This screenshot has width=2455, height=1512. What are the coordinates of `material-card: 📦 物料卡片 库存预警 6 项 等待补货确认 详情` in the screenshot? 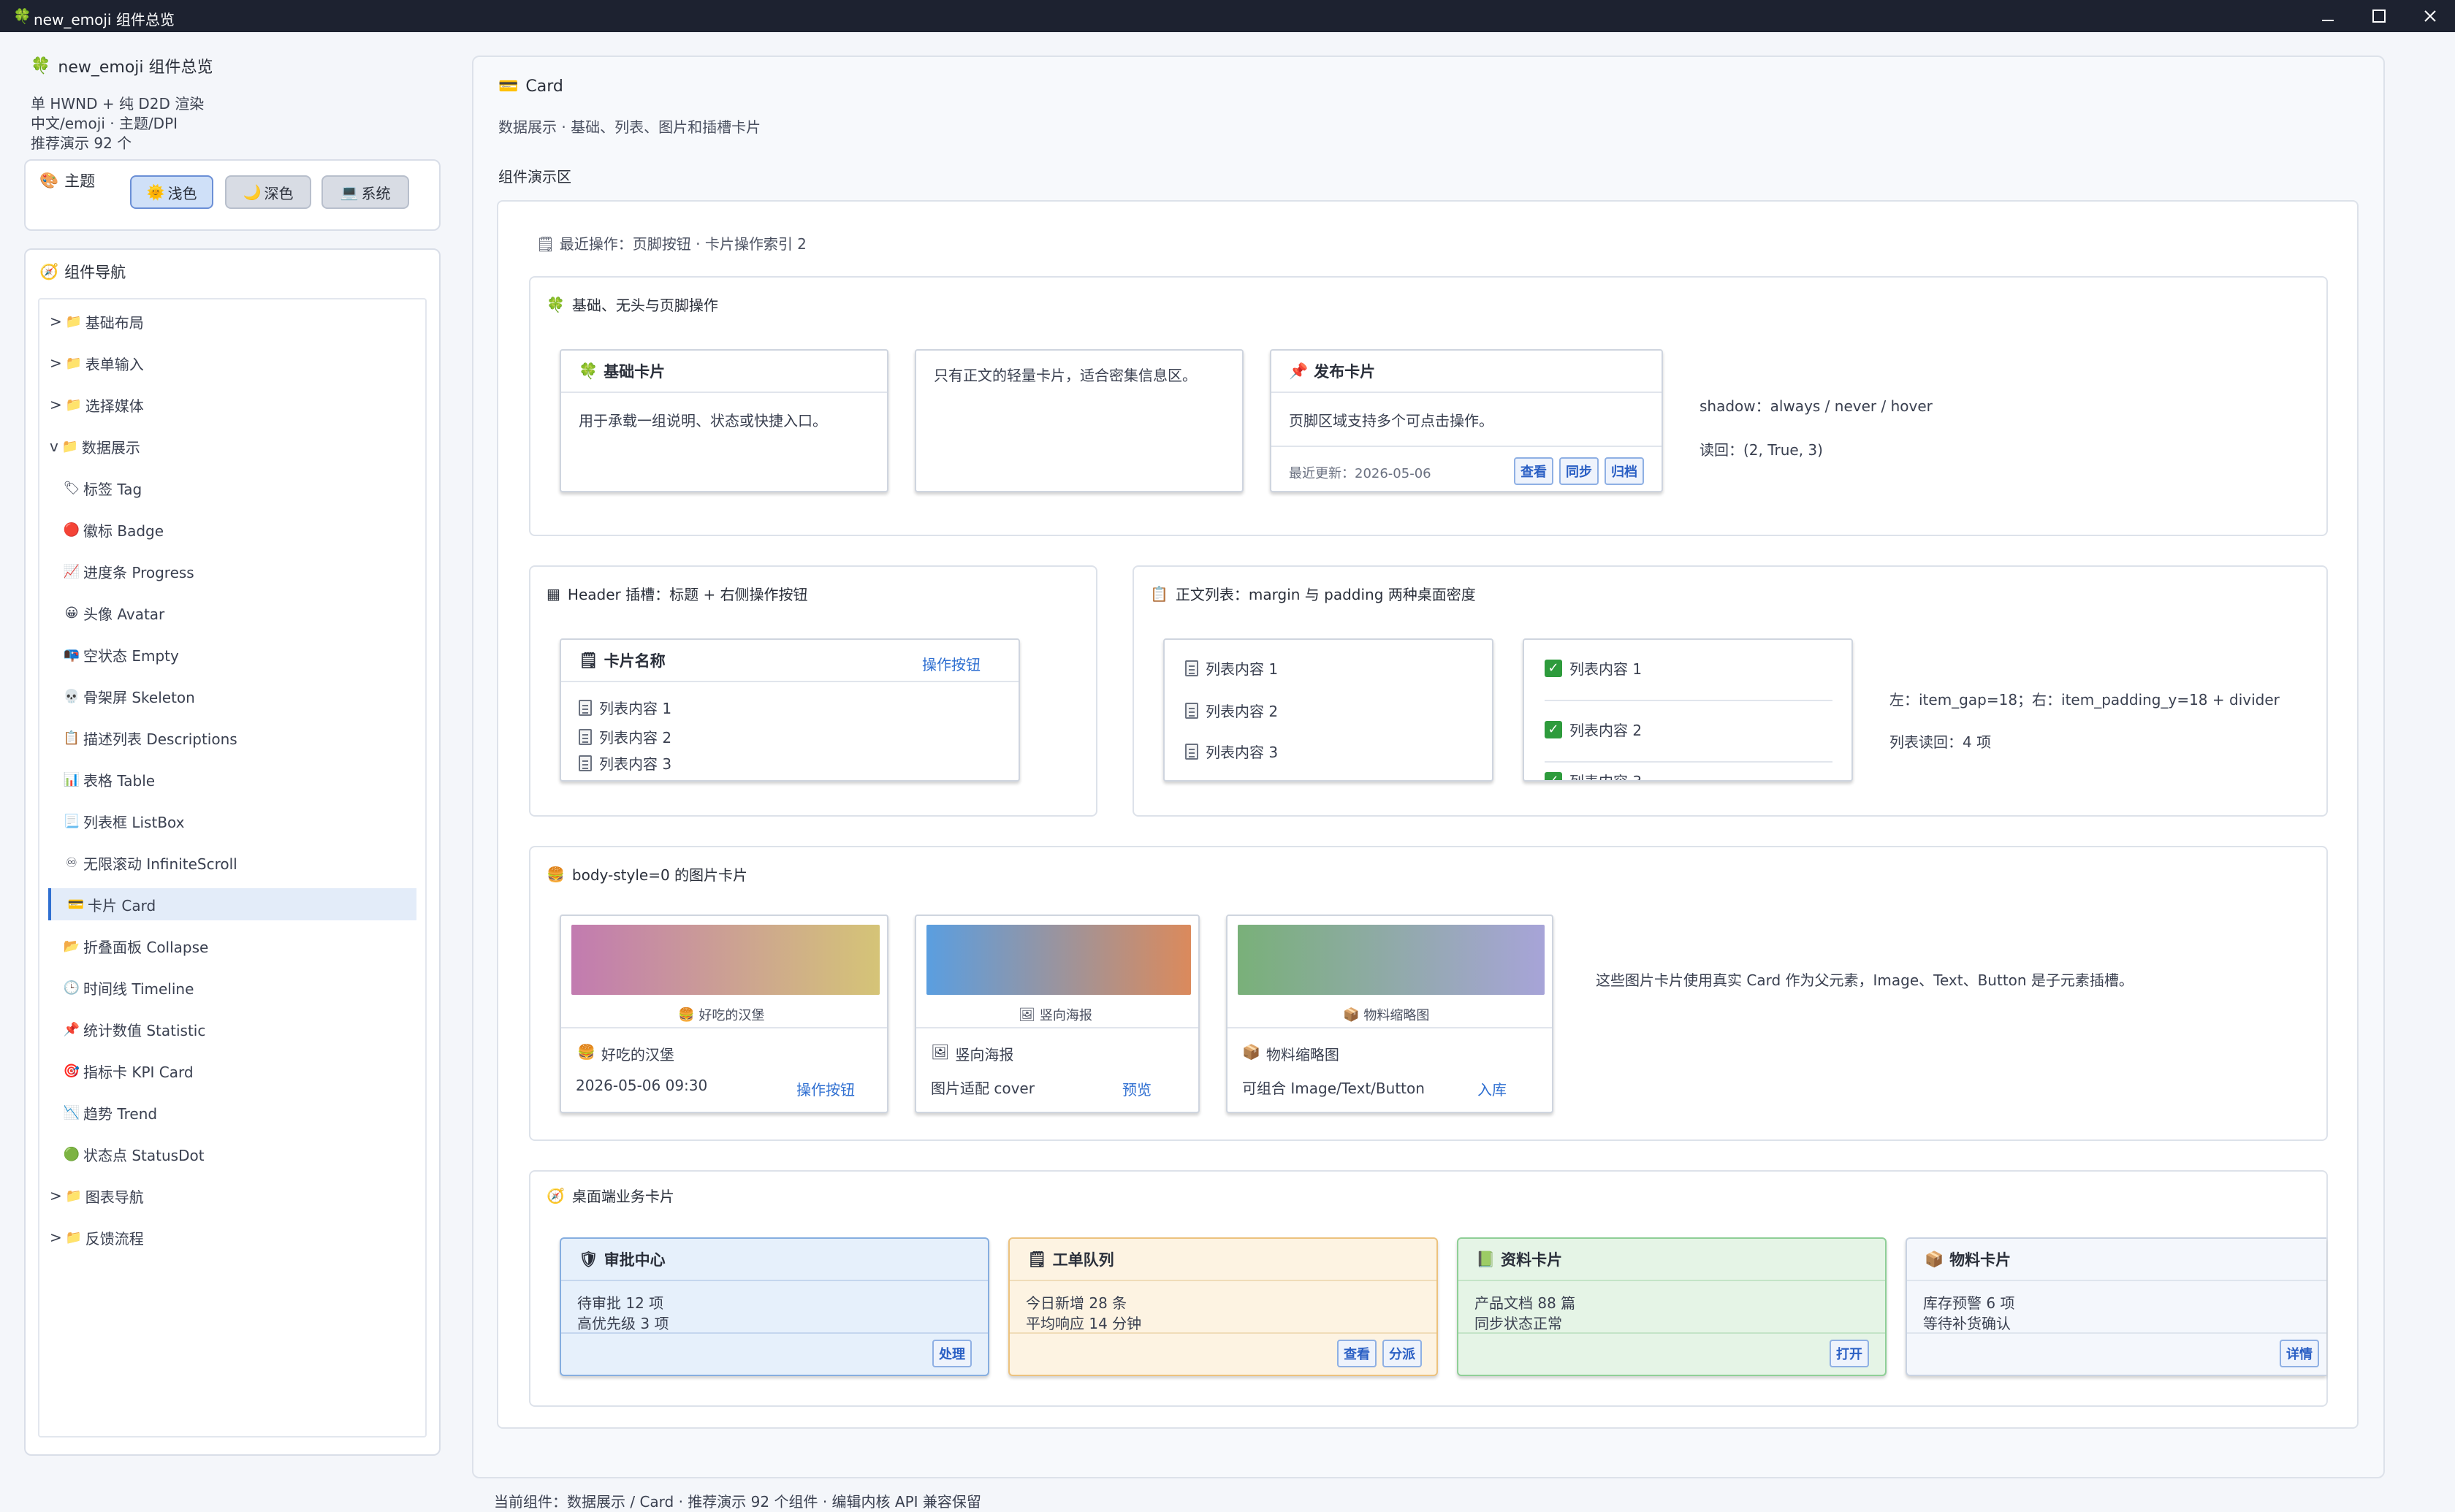 It's located at (2116, 1306).